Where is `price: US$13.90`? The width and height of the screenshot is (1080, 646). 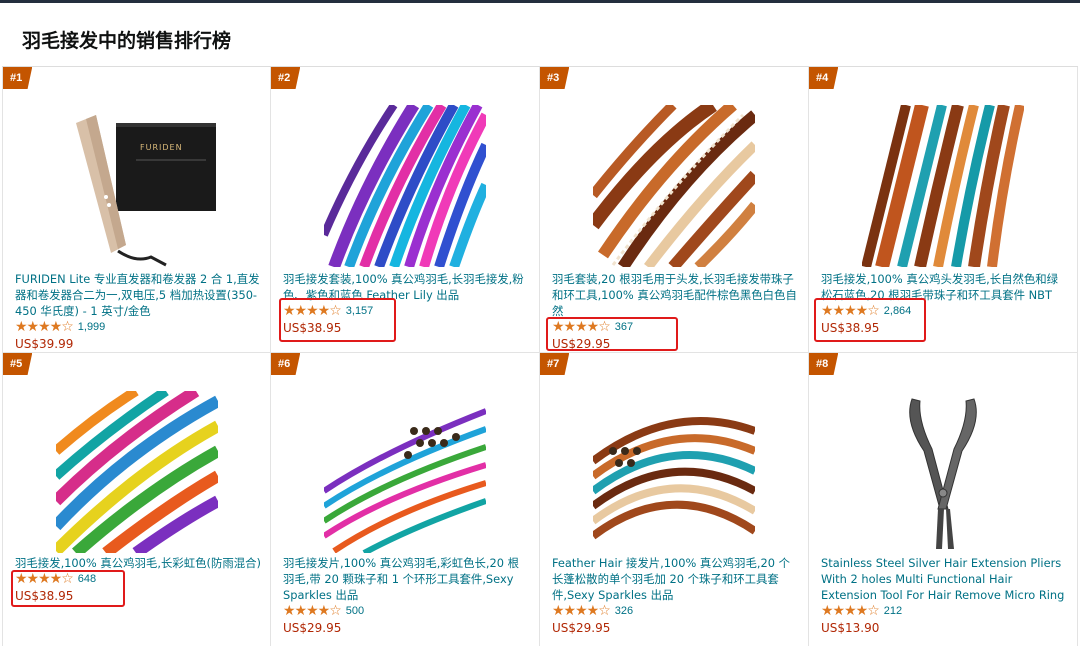
price: US$13.90 is located at coordinates (850, 628).